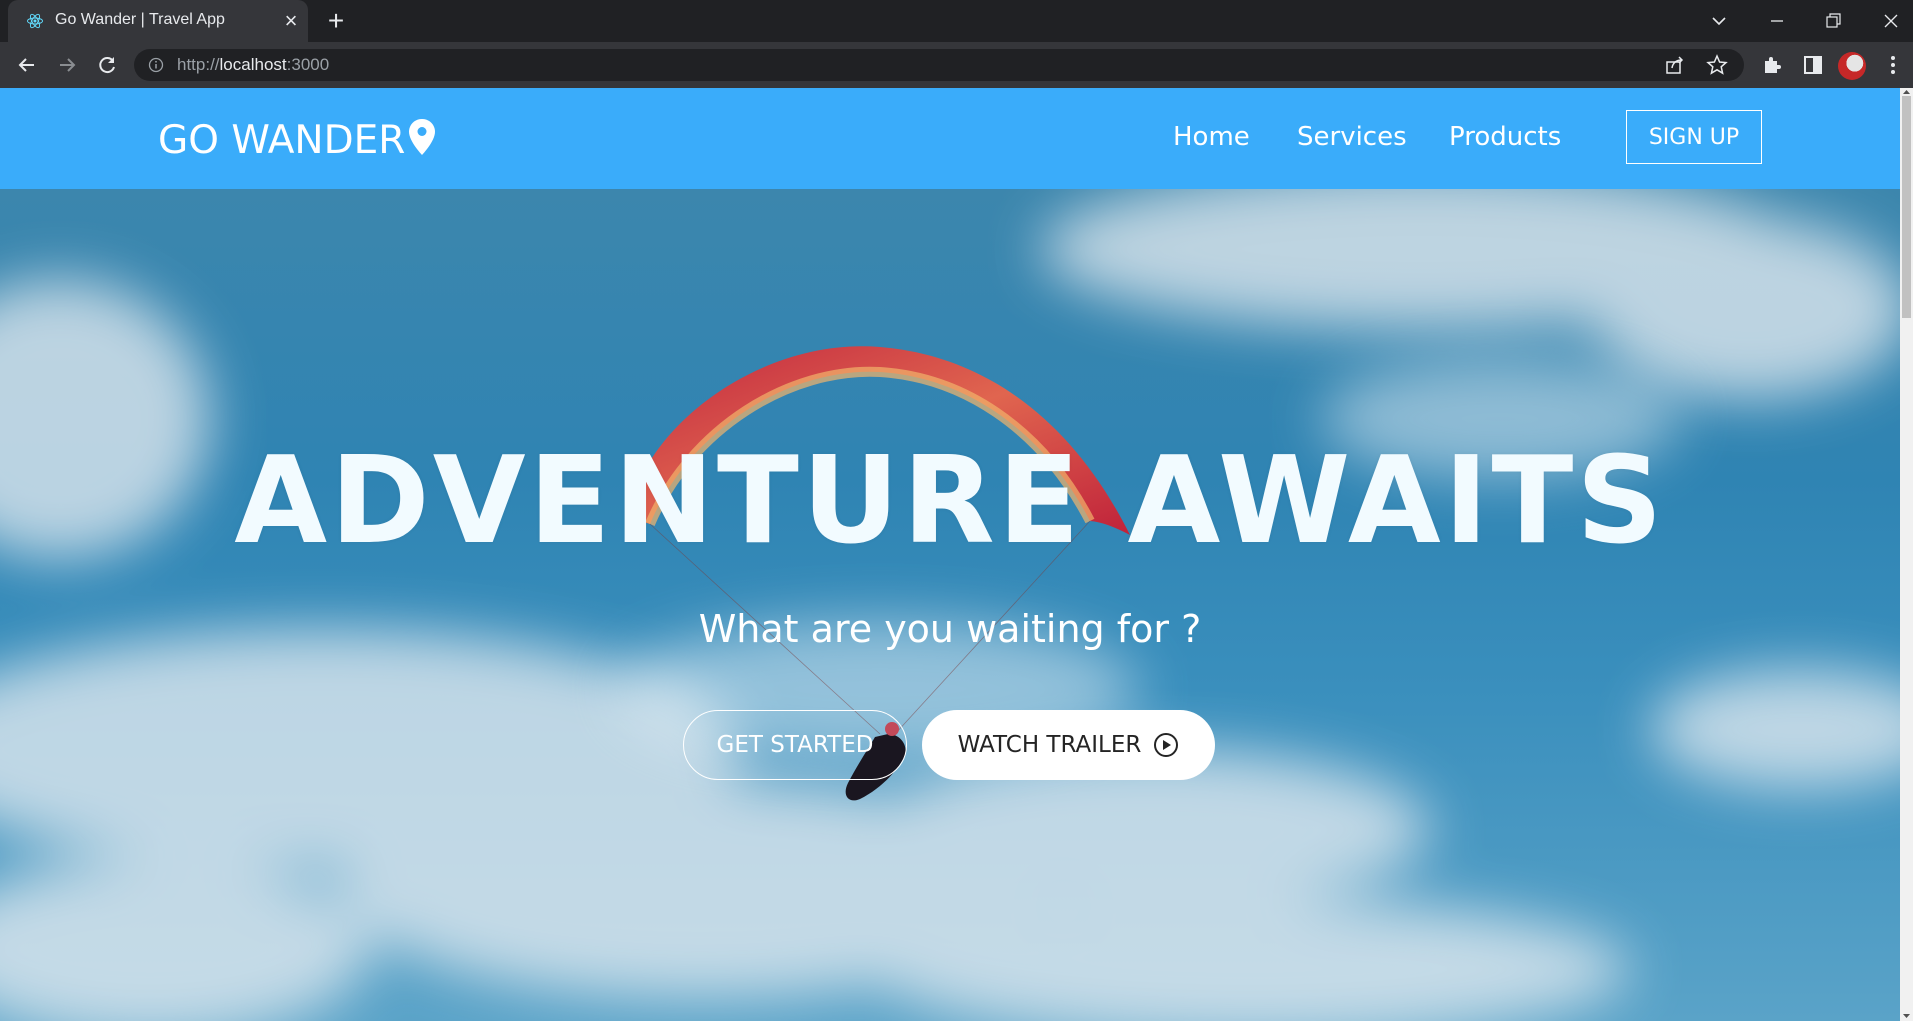 This screenshot has width=1913, height=1021. Describe the element at coordinates (35, 21) in the screenshot. I see `react-favicon-icon` at that location.